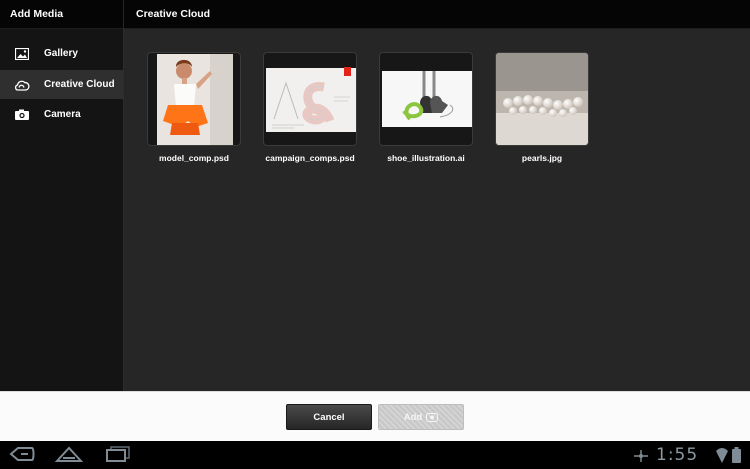  I want to click on file-name: model_comp.psd, so click(194, 158).